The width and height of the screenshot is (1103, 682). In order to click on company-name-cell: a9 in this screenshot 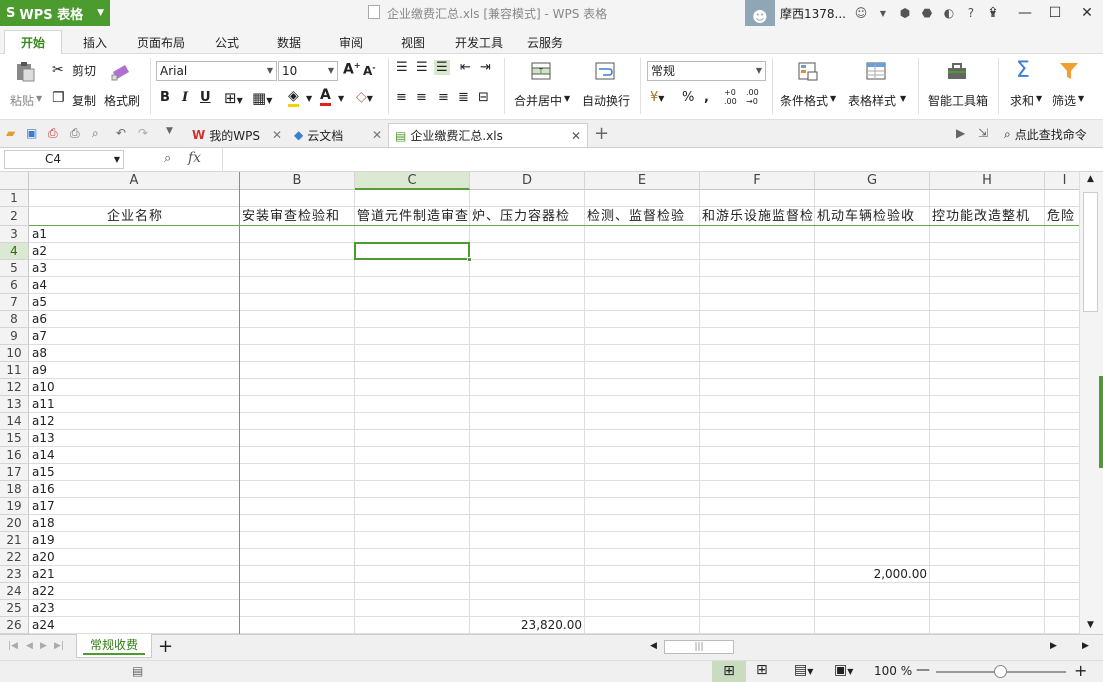, I will do `click(135, 370)`.